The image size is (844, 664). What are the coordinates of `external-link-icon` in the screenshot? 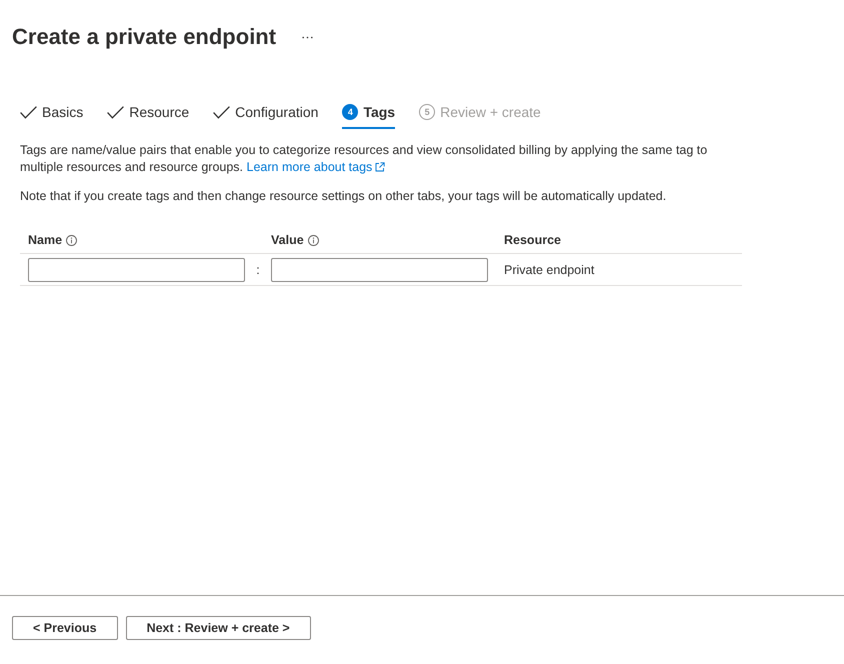 It's located at (380, 167).